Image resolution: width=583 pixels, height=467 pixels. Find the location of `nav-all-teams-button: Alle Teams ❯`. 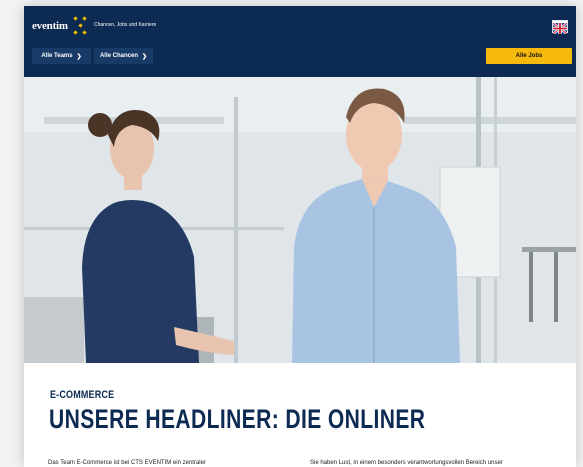

nav-all-teams-button: Alle Teams ❯ is located at coordinates (61, 56).